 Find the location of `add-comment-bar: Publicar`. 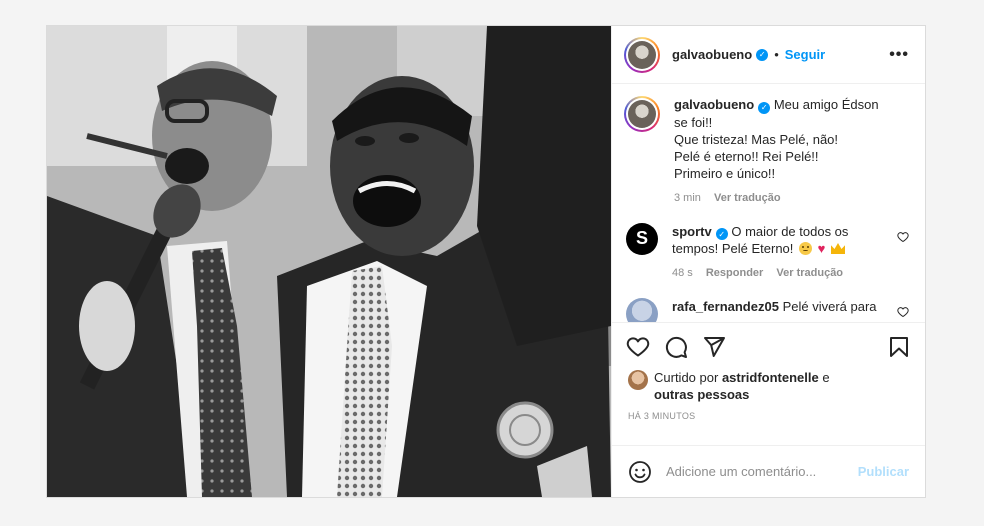

add-comment-bar: Publicar is located at coordinates (768, 471).